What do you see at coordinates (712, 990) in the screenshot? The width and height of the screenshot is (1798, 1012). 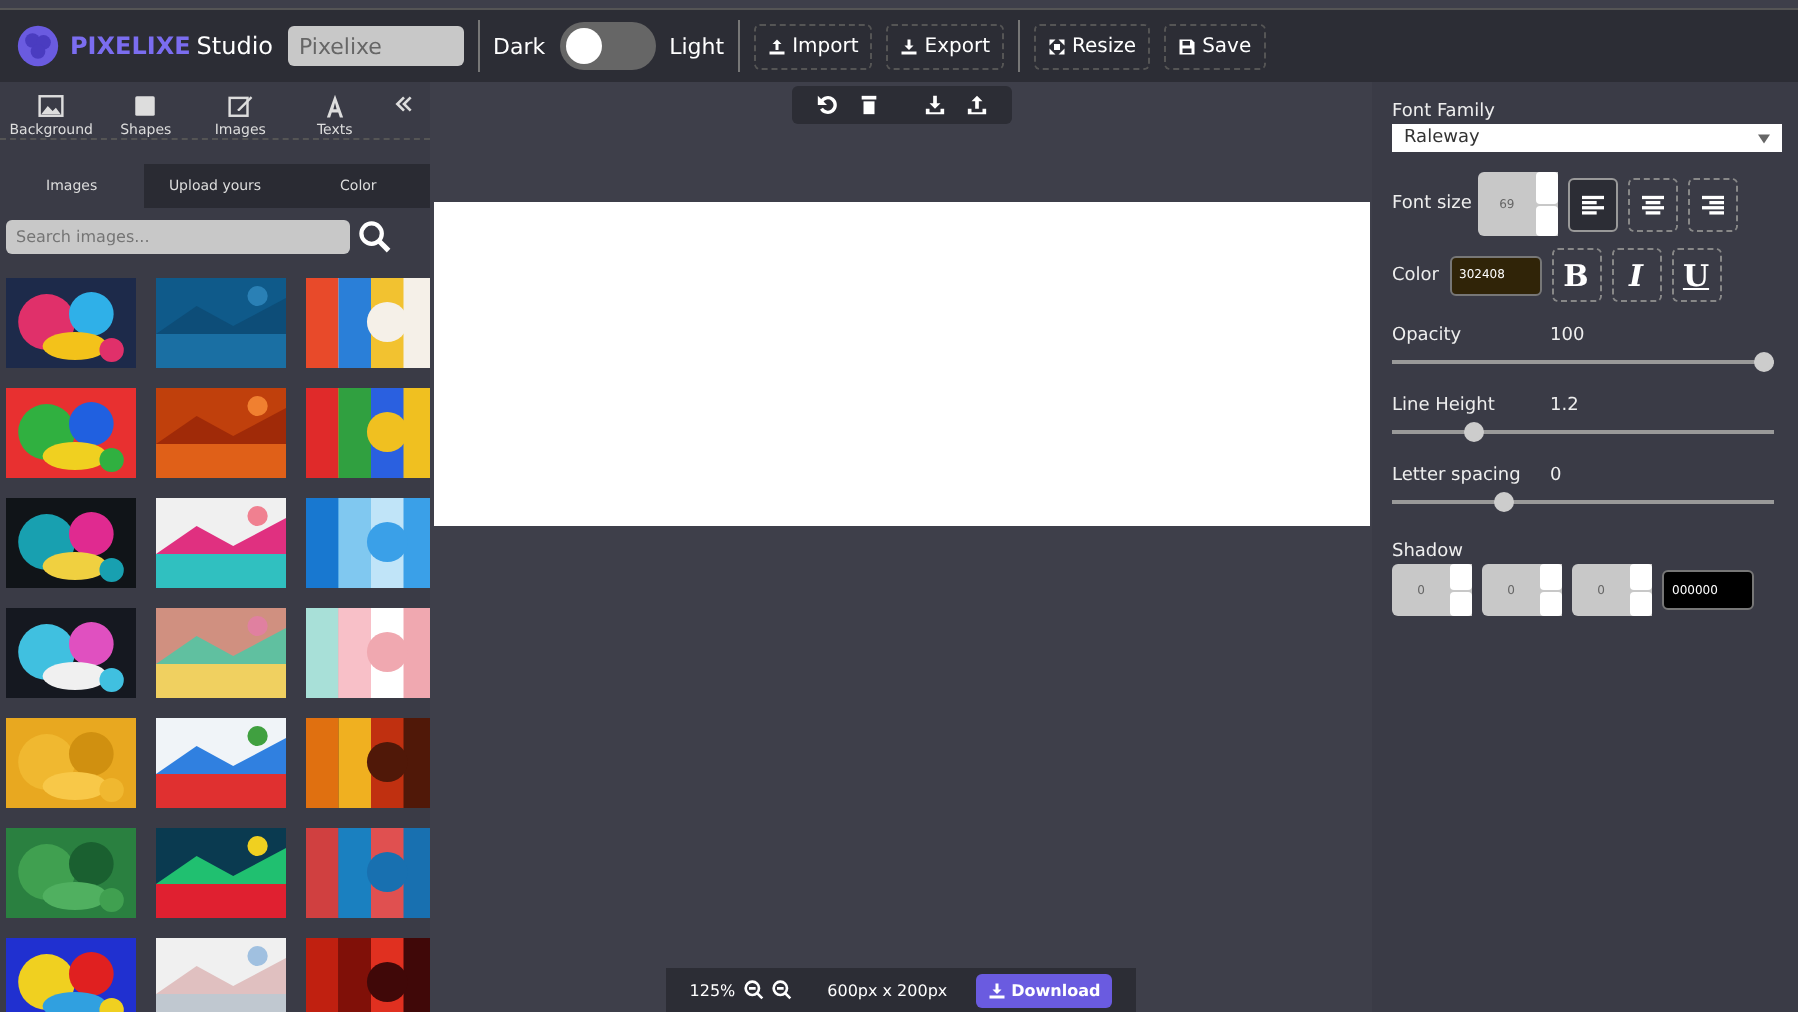 I see `zoom-level: 125%` at bounding box center [712, 990].